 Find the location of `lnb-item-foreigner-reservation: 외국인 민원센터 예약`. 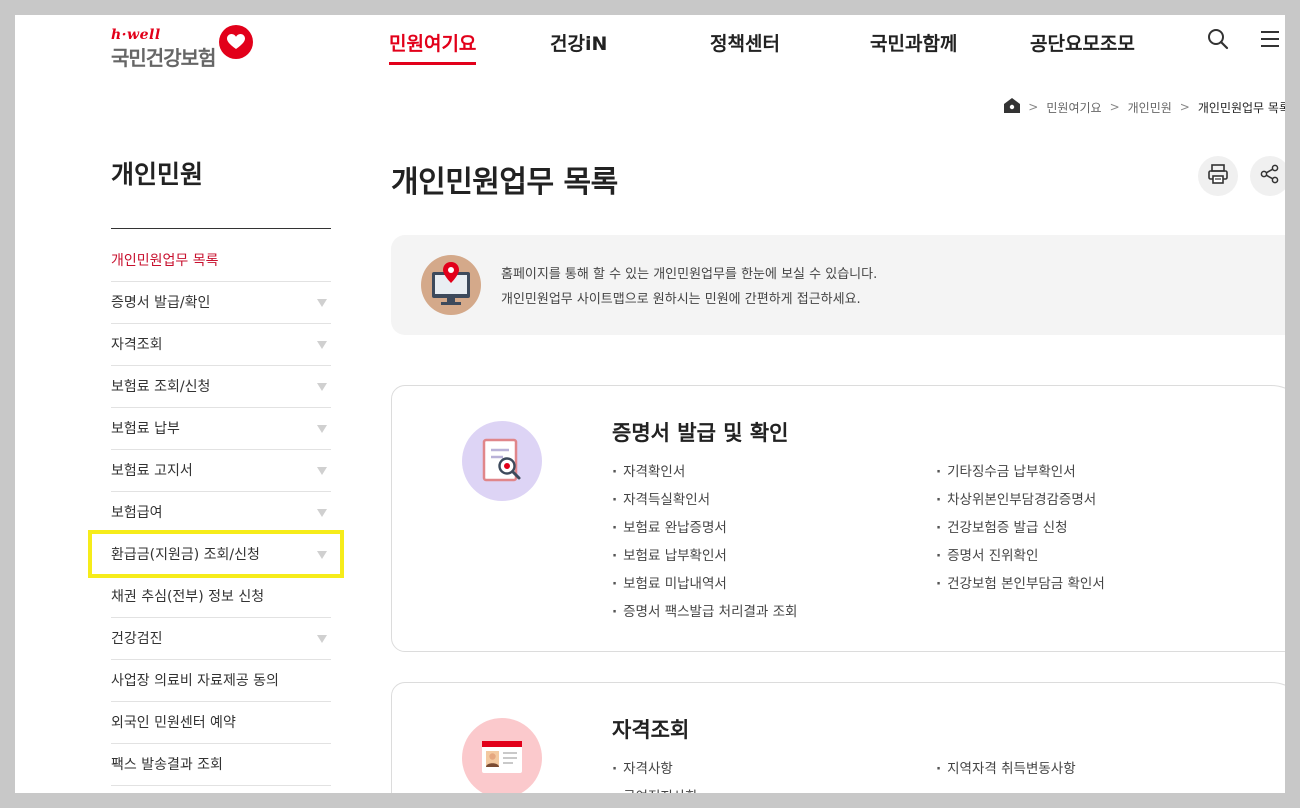

lnb-item-foreigner-reservation: 외국인 민원센터 예약 is located at coordinates (221, 723).